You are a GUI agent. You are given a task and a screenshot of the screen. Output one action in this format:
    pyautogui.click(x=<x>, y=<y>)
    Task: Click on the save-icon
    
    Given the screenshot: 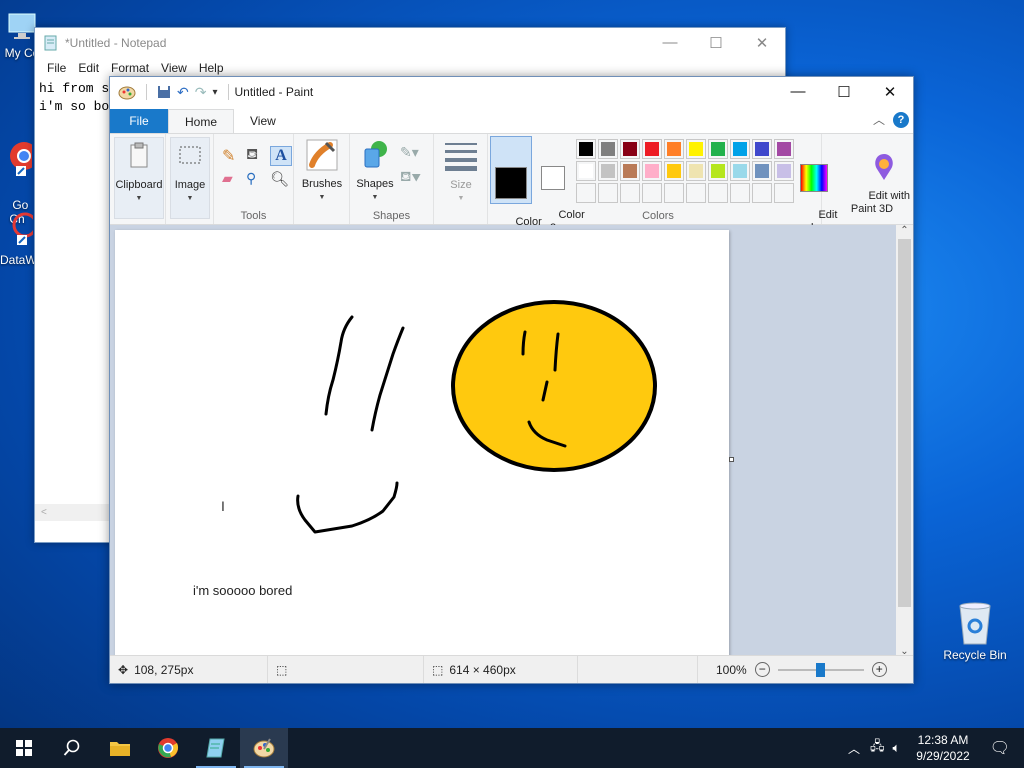 What is the action you would take?
    pyautogui.click(x=164, y=92)
    